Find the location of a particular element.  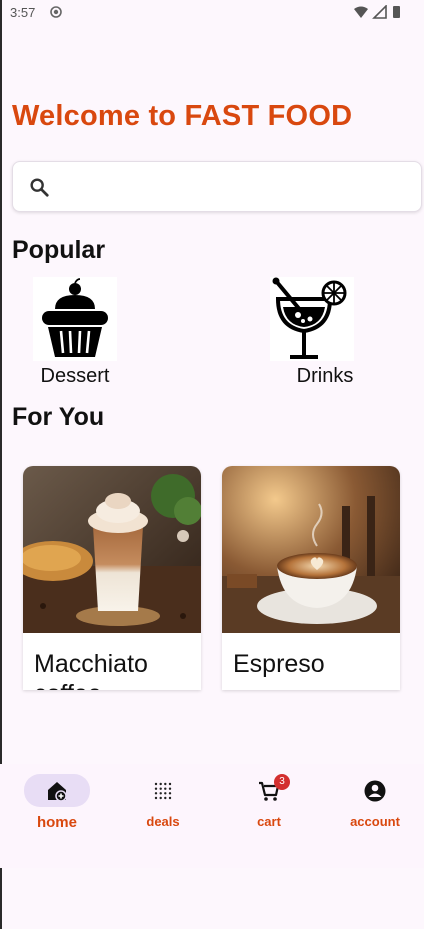

status-bar: 3:57 is located at coordinates (212, 13).